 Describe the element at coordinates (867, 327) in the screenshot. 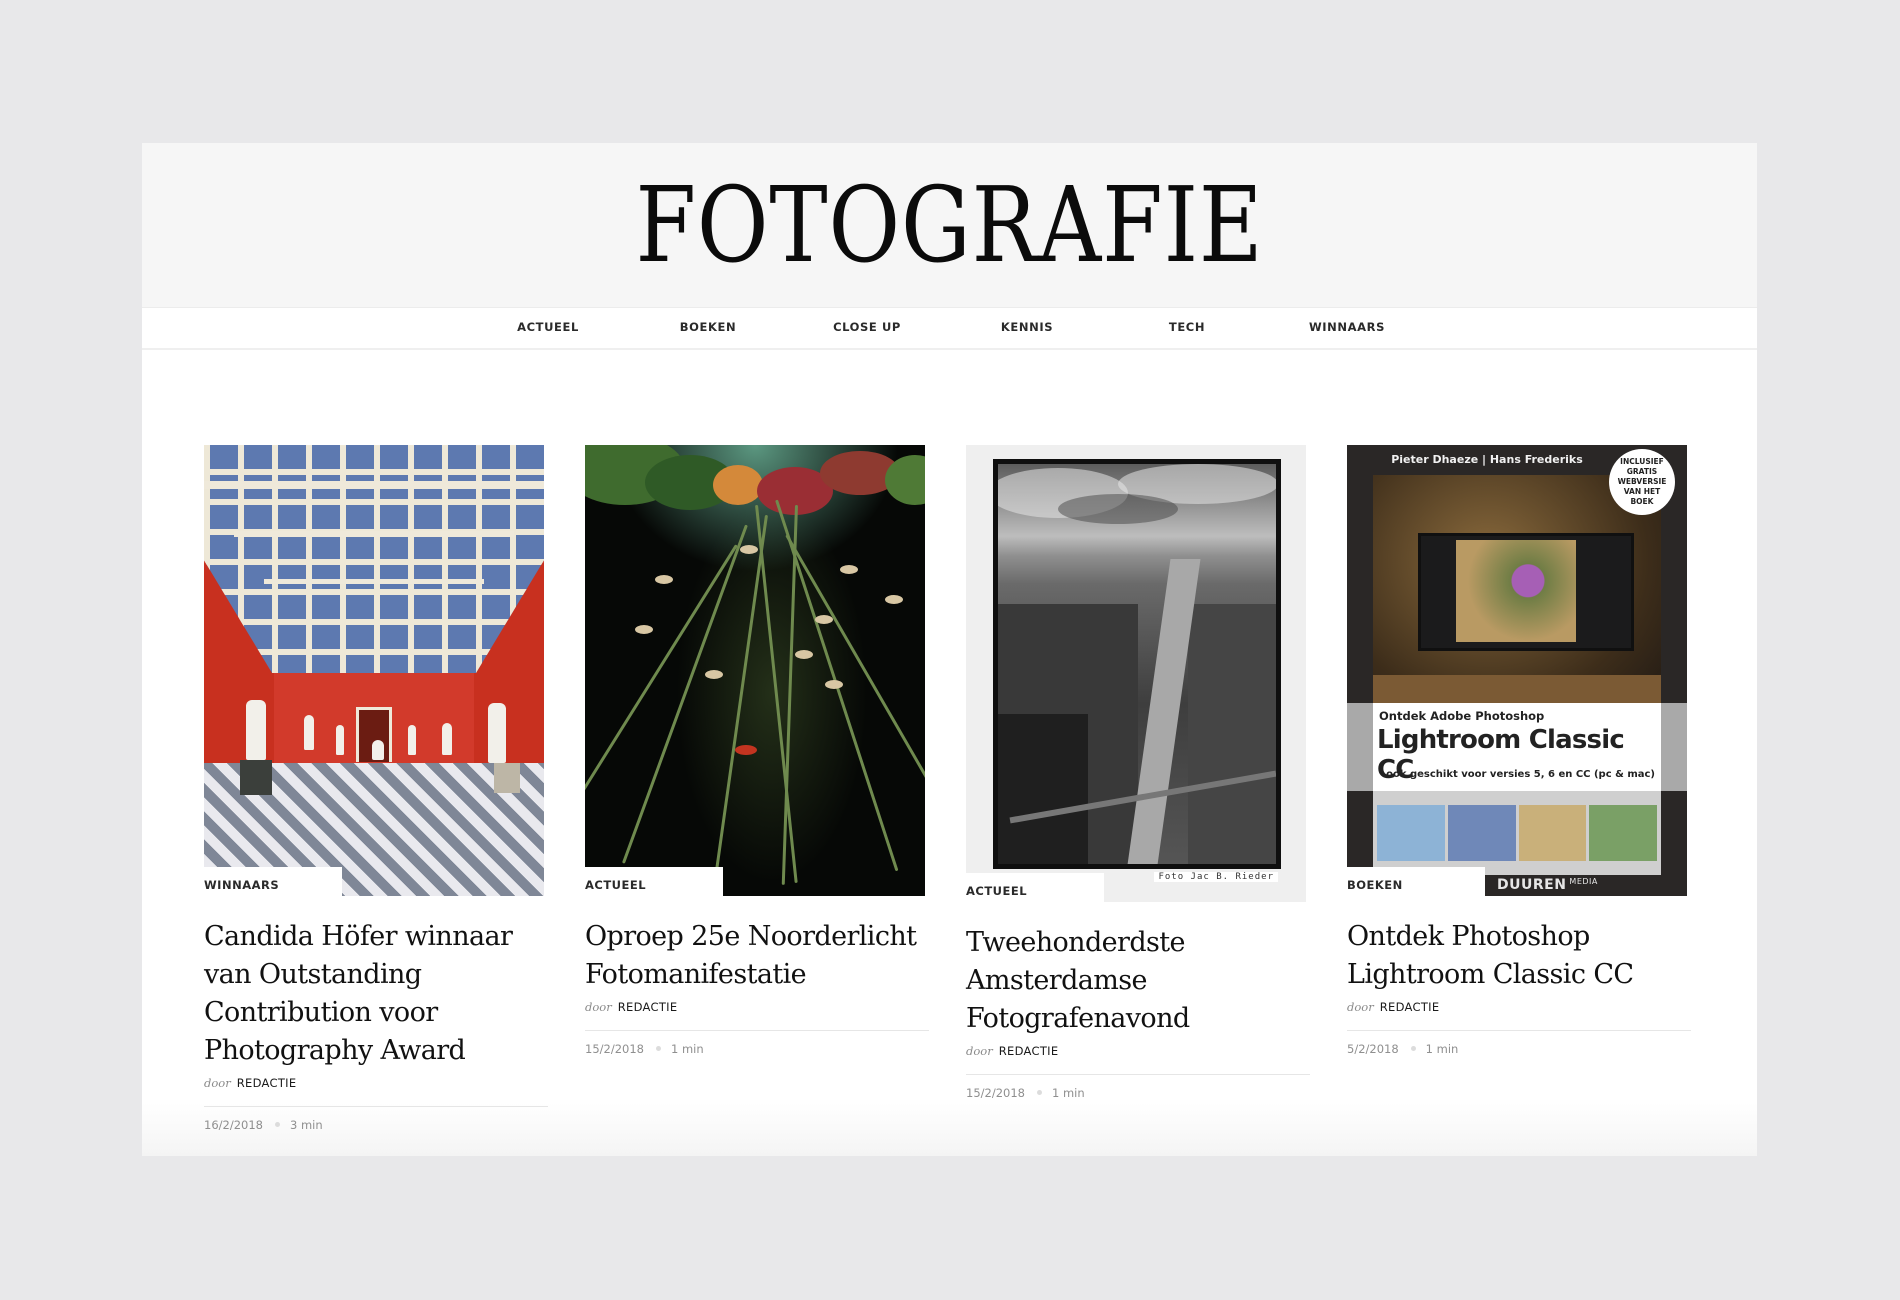

I see `nav-item-close-up: CLOSE UP` at that location.